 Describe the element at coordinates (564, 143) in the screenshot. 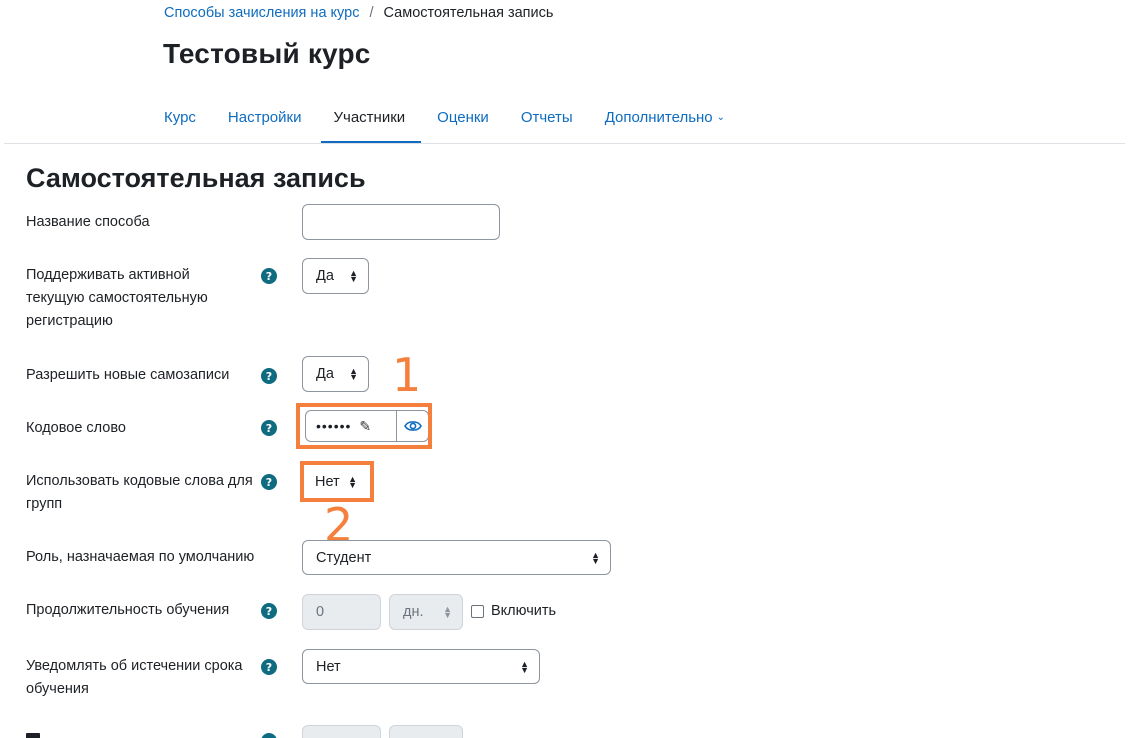

I see `nav-divider` at that location.